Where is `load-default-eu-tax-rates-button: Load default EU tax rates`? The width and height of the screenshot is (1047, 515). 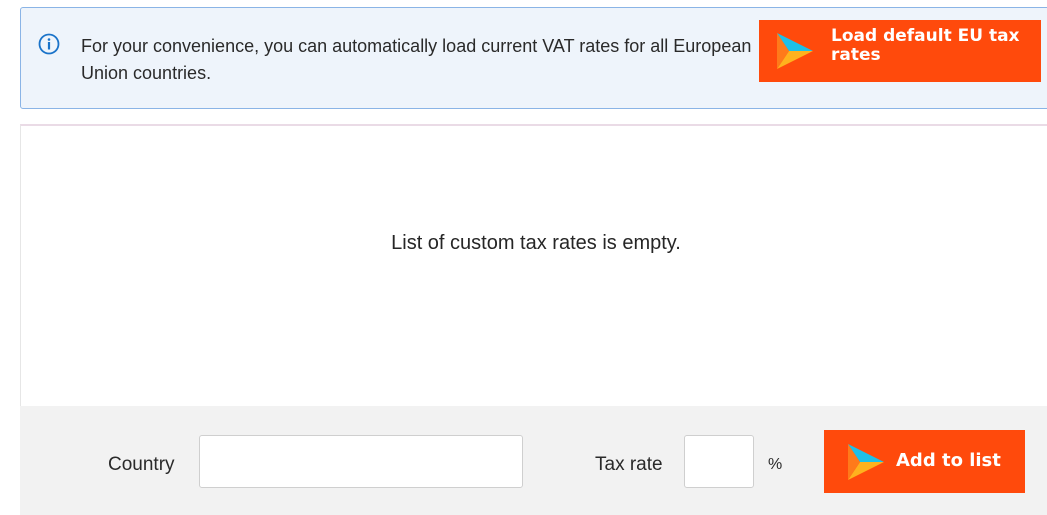
load-default-eu-tax-rates-button: Load default EU tax rates is located at coordinates (900, 51).